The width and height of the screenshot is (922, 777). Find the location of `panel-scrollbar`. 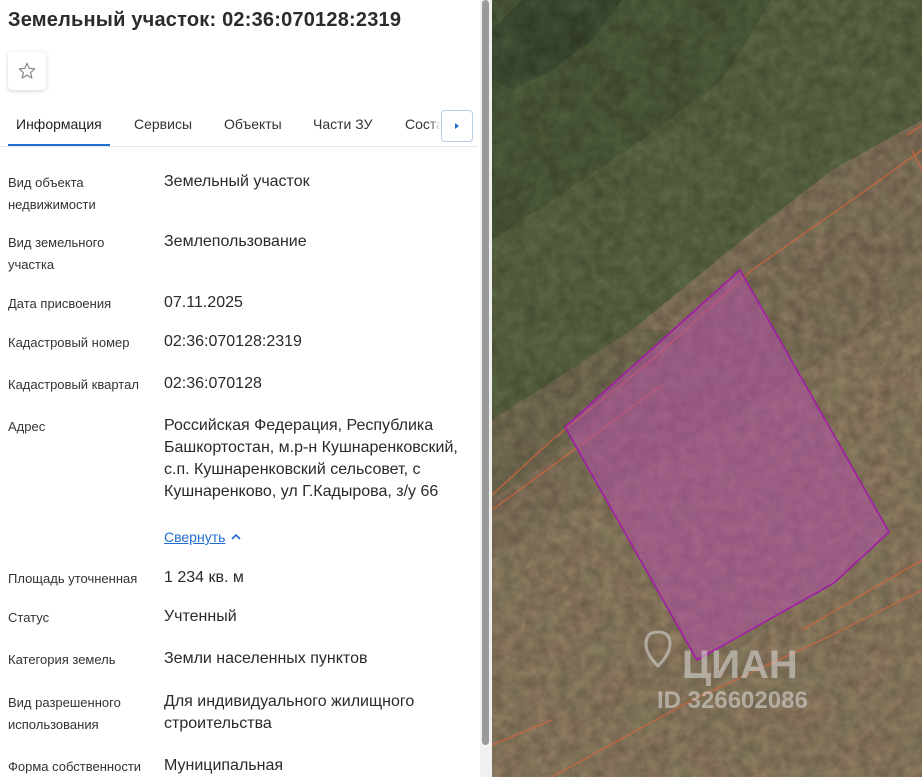

panel-scrollbar is located at coordinates (486, 388).